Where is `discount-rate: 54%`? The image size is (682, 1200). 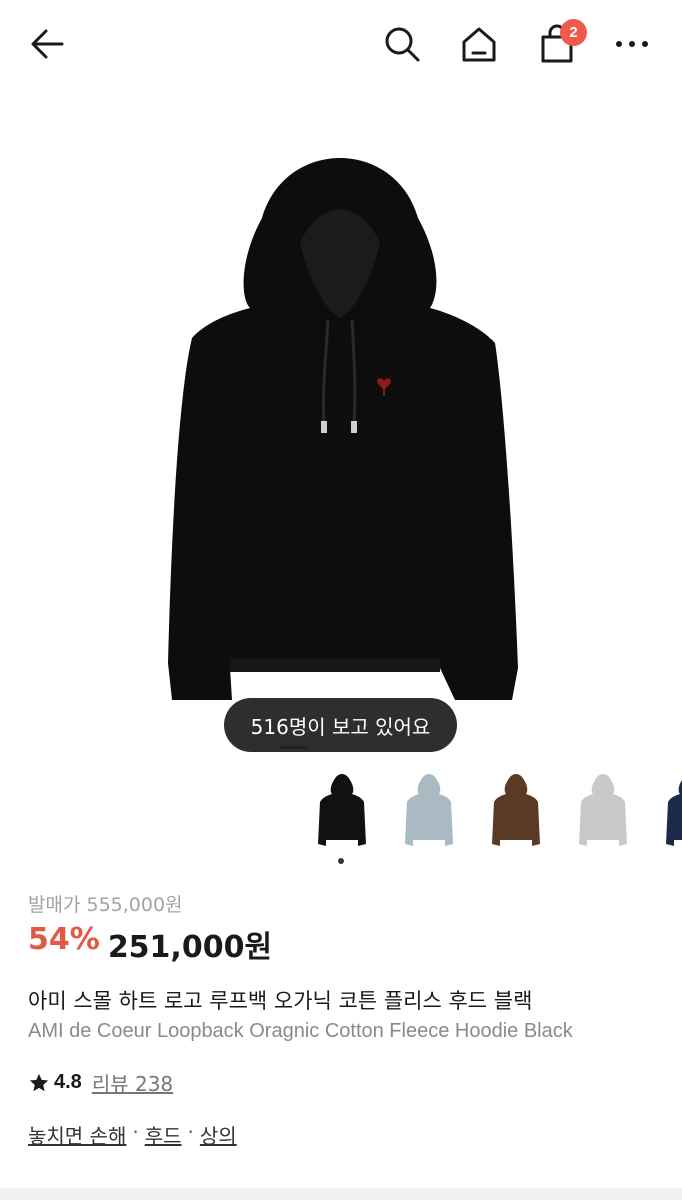
discount-rate: 54% is located at coordinates (64, 939).